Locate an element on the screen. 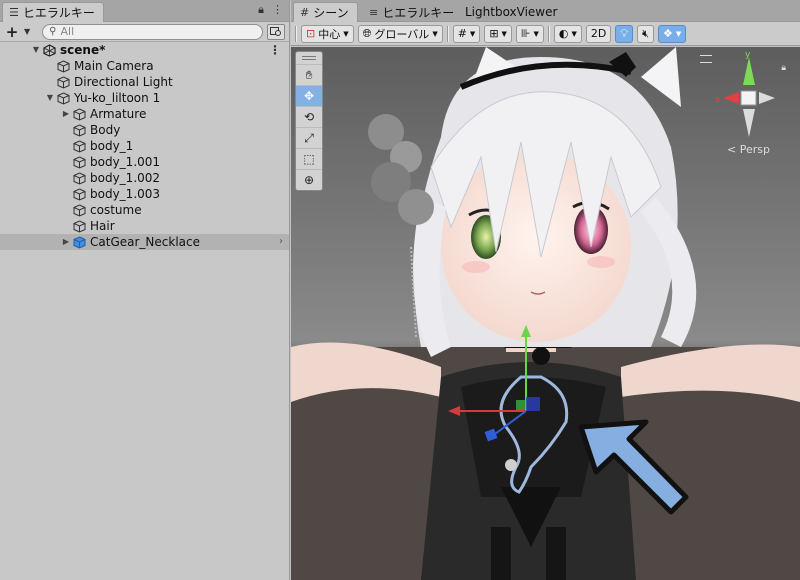 The width and height of the screenshot is (800, 580). scale-icon: ⤢ is located at coordinates (309, 137).